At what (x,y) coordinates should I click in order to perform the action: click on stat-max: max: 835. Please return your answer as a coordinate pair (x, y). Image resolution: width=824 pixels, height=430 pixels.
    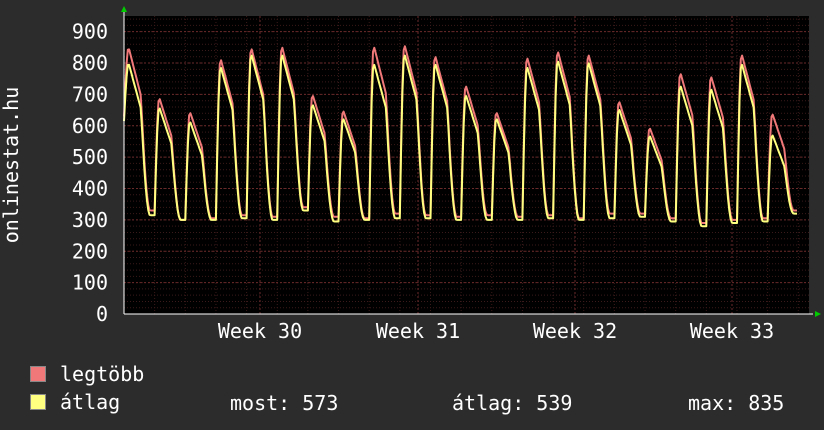
    Looking at the image, I should click on (736, 403).